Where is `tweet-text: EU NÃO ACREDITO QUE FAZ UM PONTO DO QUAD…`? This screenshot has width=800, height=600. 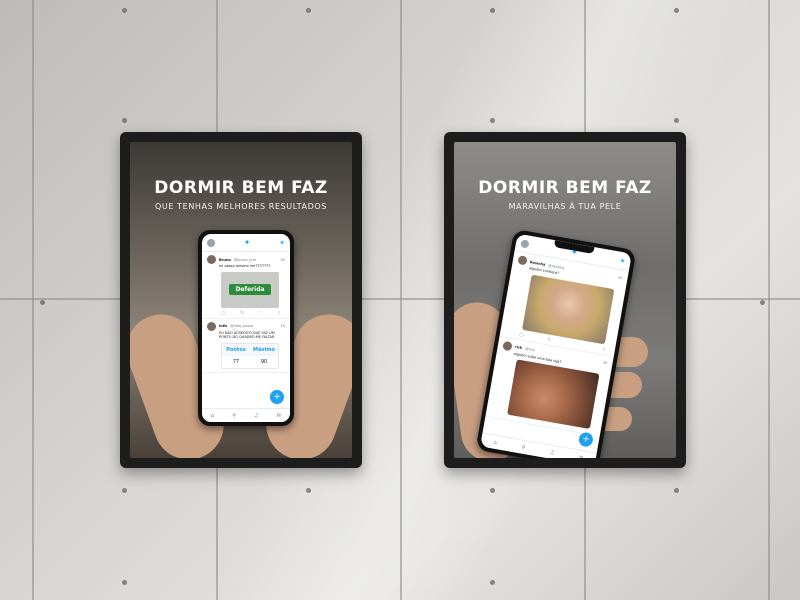 tweet-text: EU NÃO ACREDITO QUE FAZ UM PONTO DO QUAD… is located at coordinates (247, 335).